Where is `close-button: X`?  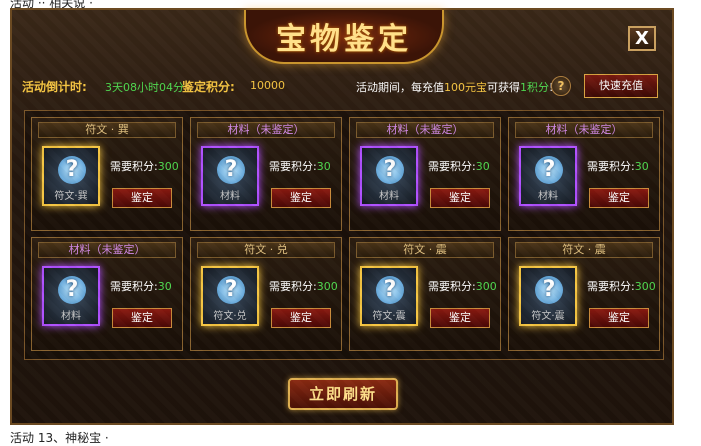
close-button: X is located at coordinates (642, 38).